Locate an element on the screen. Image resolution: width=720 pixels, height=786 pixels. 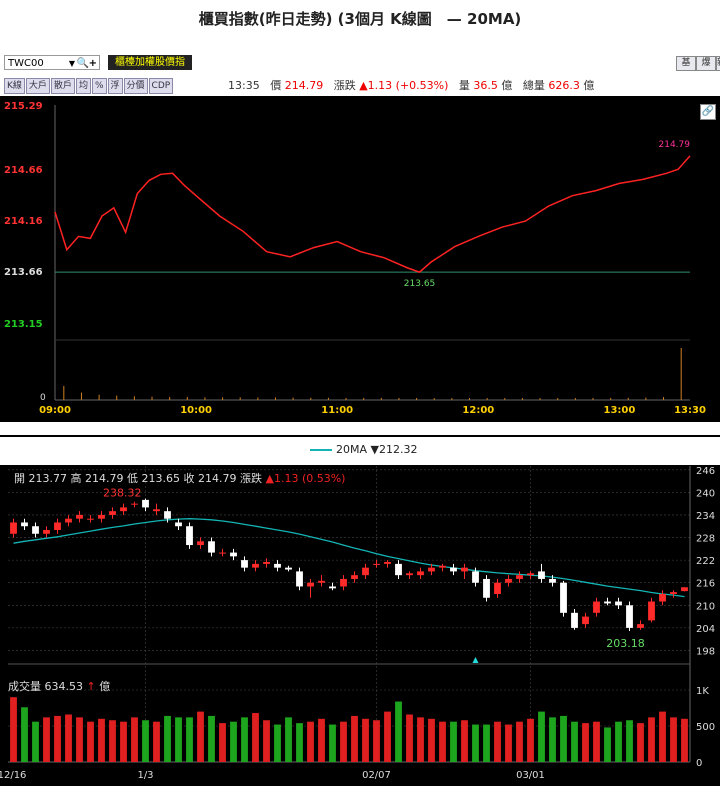
open-label: 開 is located at coordinates (19, 478).